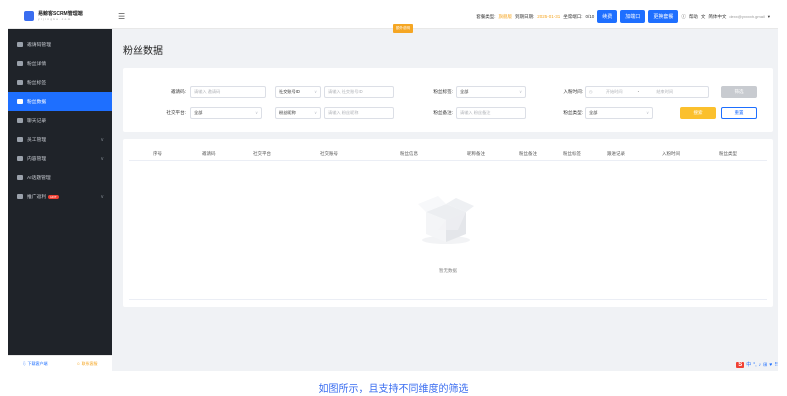 The image size is (787, 396). What do you see at coordinates (60, 363) in the screenshot?
I see `sidebar-footer: ⇩ 下载客户端 ☺ 联系客服` at bounding box center [60, 363].